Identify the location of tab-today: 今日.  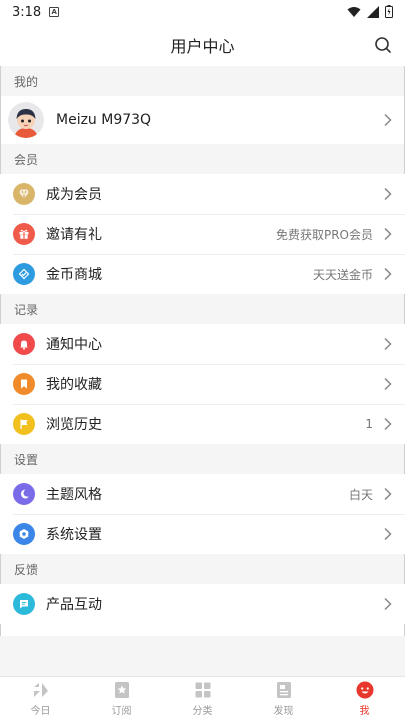
(40, 698).